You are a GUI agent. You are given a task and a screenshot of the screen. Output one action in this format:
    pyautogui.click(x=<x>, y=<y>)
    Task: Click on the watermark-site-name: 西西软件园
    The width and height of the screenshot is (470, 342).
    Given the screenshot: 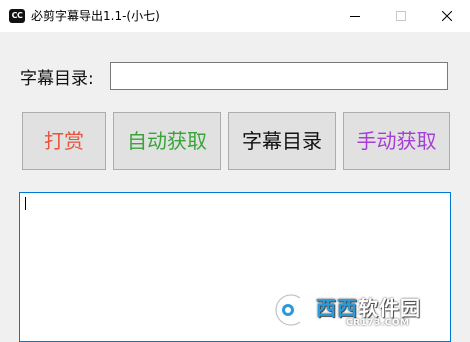 What is the action you would take?
    pyautogui.click(x=368, y=306)
    